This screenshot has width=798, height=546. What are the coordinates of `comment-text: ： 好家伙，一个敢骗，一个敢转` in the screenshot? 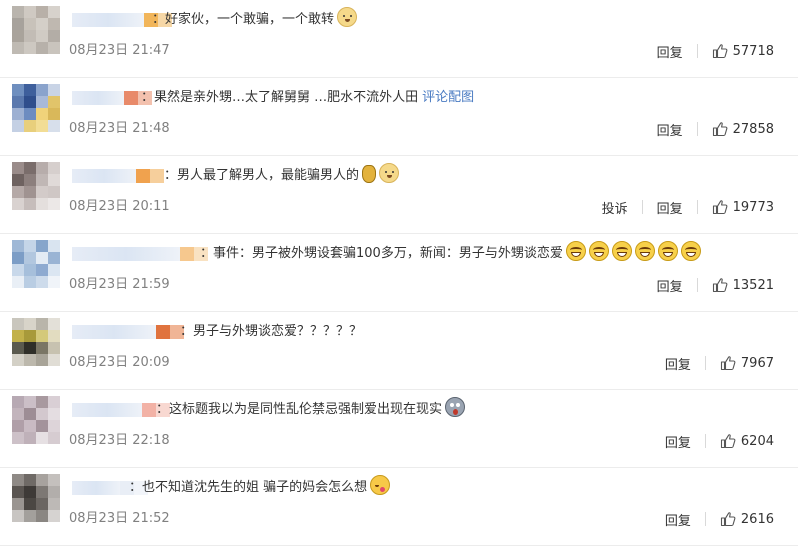 It's located at (256, 18).